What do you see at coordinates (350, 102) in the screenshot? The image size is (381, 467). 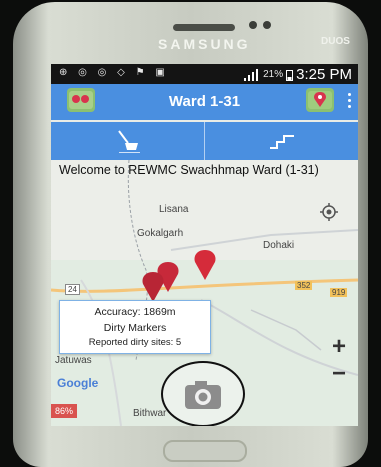 I see `overflow-menu-icon` at bounding box center [350, 102].